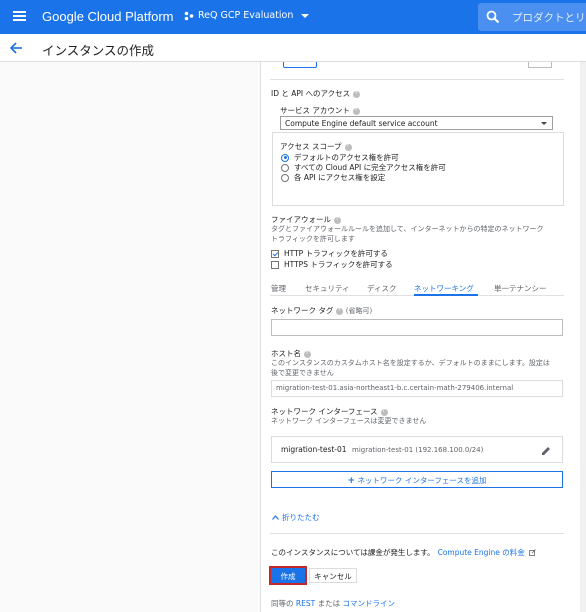  What do you see at coordinates (532, 552) in the screenshot?
I see `open-in-new-icon` at bounding box center [532, 552].